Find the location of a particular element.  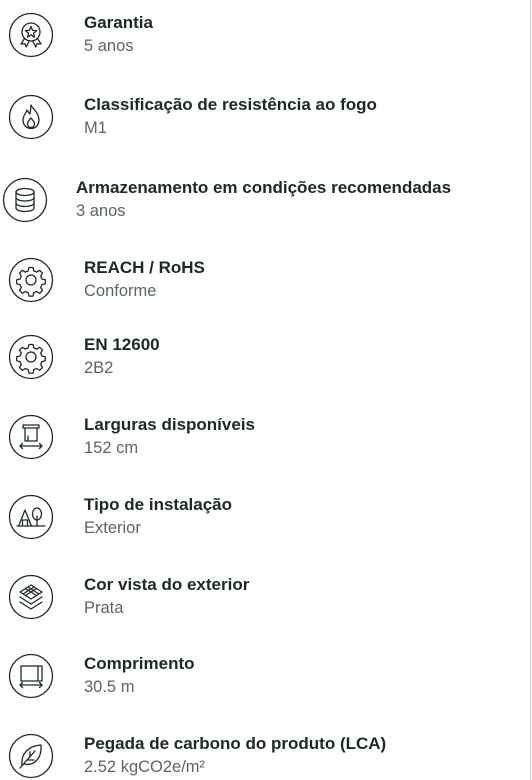

spec-text: Tipo de instalação Exterior is located at coordinates (158, 516).